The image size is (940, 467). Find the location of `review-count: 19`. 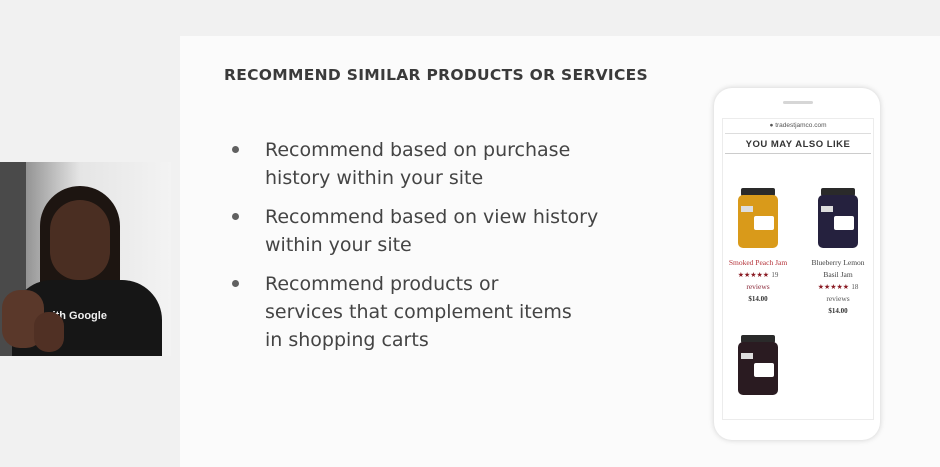

review-count: 19 is located at coordinates (775, 275).